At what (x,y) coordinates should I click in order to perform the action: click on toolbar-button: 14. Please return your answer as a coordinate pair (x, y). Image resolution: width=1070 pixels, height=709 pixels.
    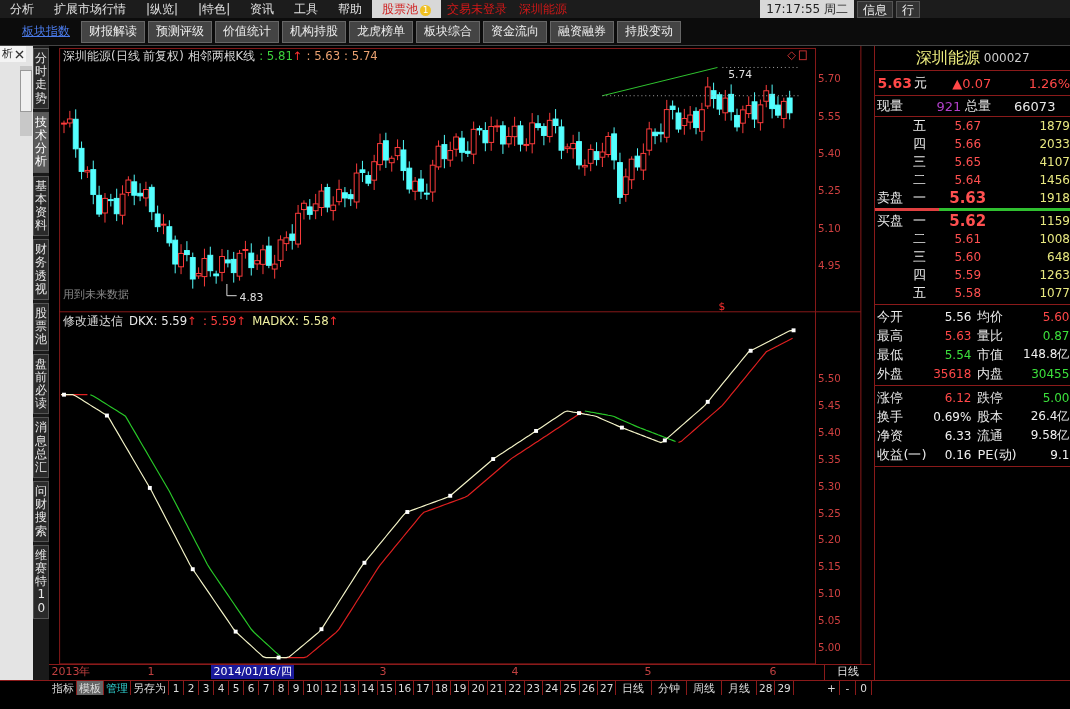
    Looking at the image, I should click on (368, 688).